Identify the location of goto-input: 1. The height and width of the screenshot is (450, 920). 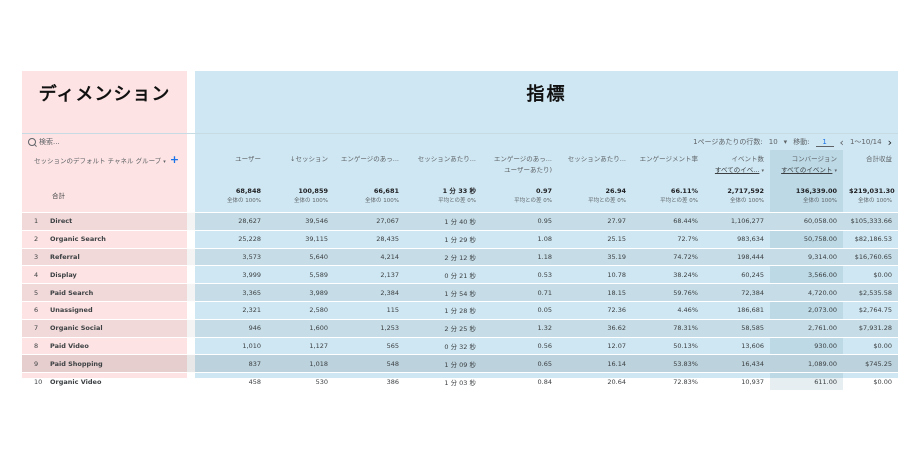
(824, 142).